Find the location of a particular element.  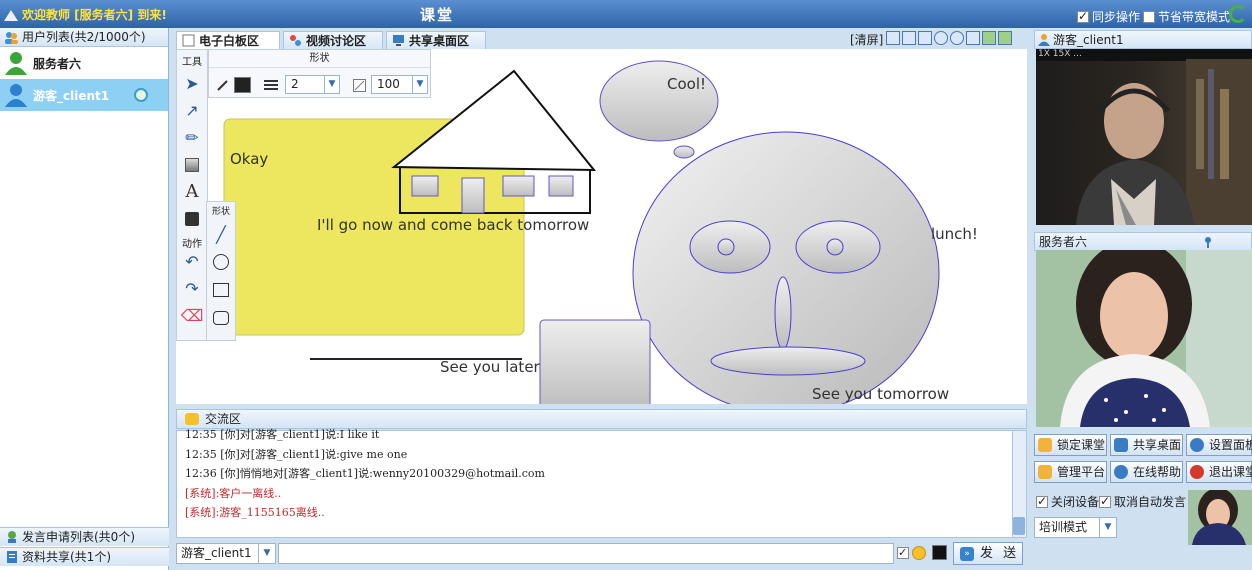

clear-screen-button: [清屏] is located at coordinates (866, 39).